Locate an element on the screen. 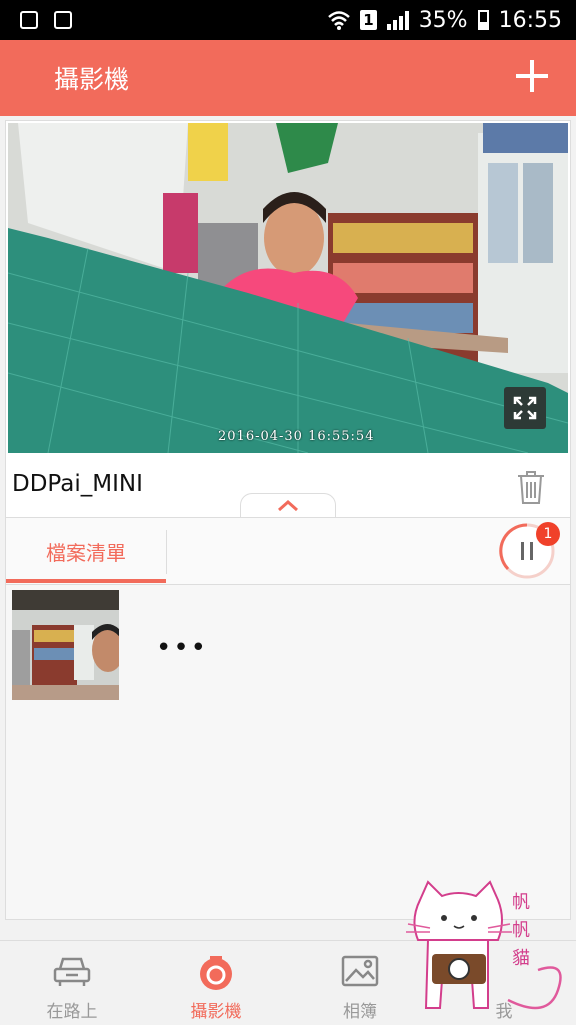 The width and height of the screenshot is (576, 1025). collapse-toggle is located at coordinates (288, 505).